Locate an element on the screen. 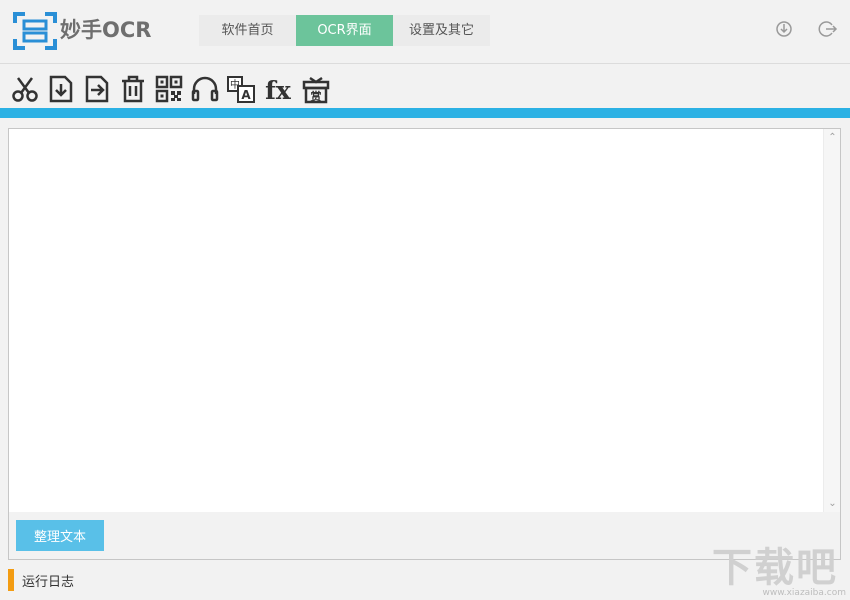 The height and width of the screenshot is (600, 850). formula-fx-icon: fx is located at coordinates (278, 89).